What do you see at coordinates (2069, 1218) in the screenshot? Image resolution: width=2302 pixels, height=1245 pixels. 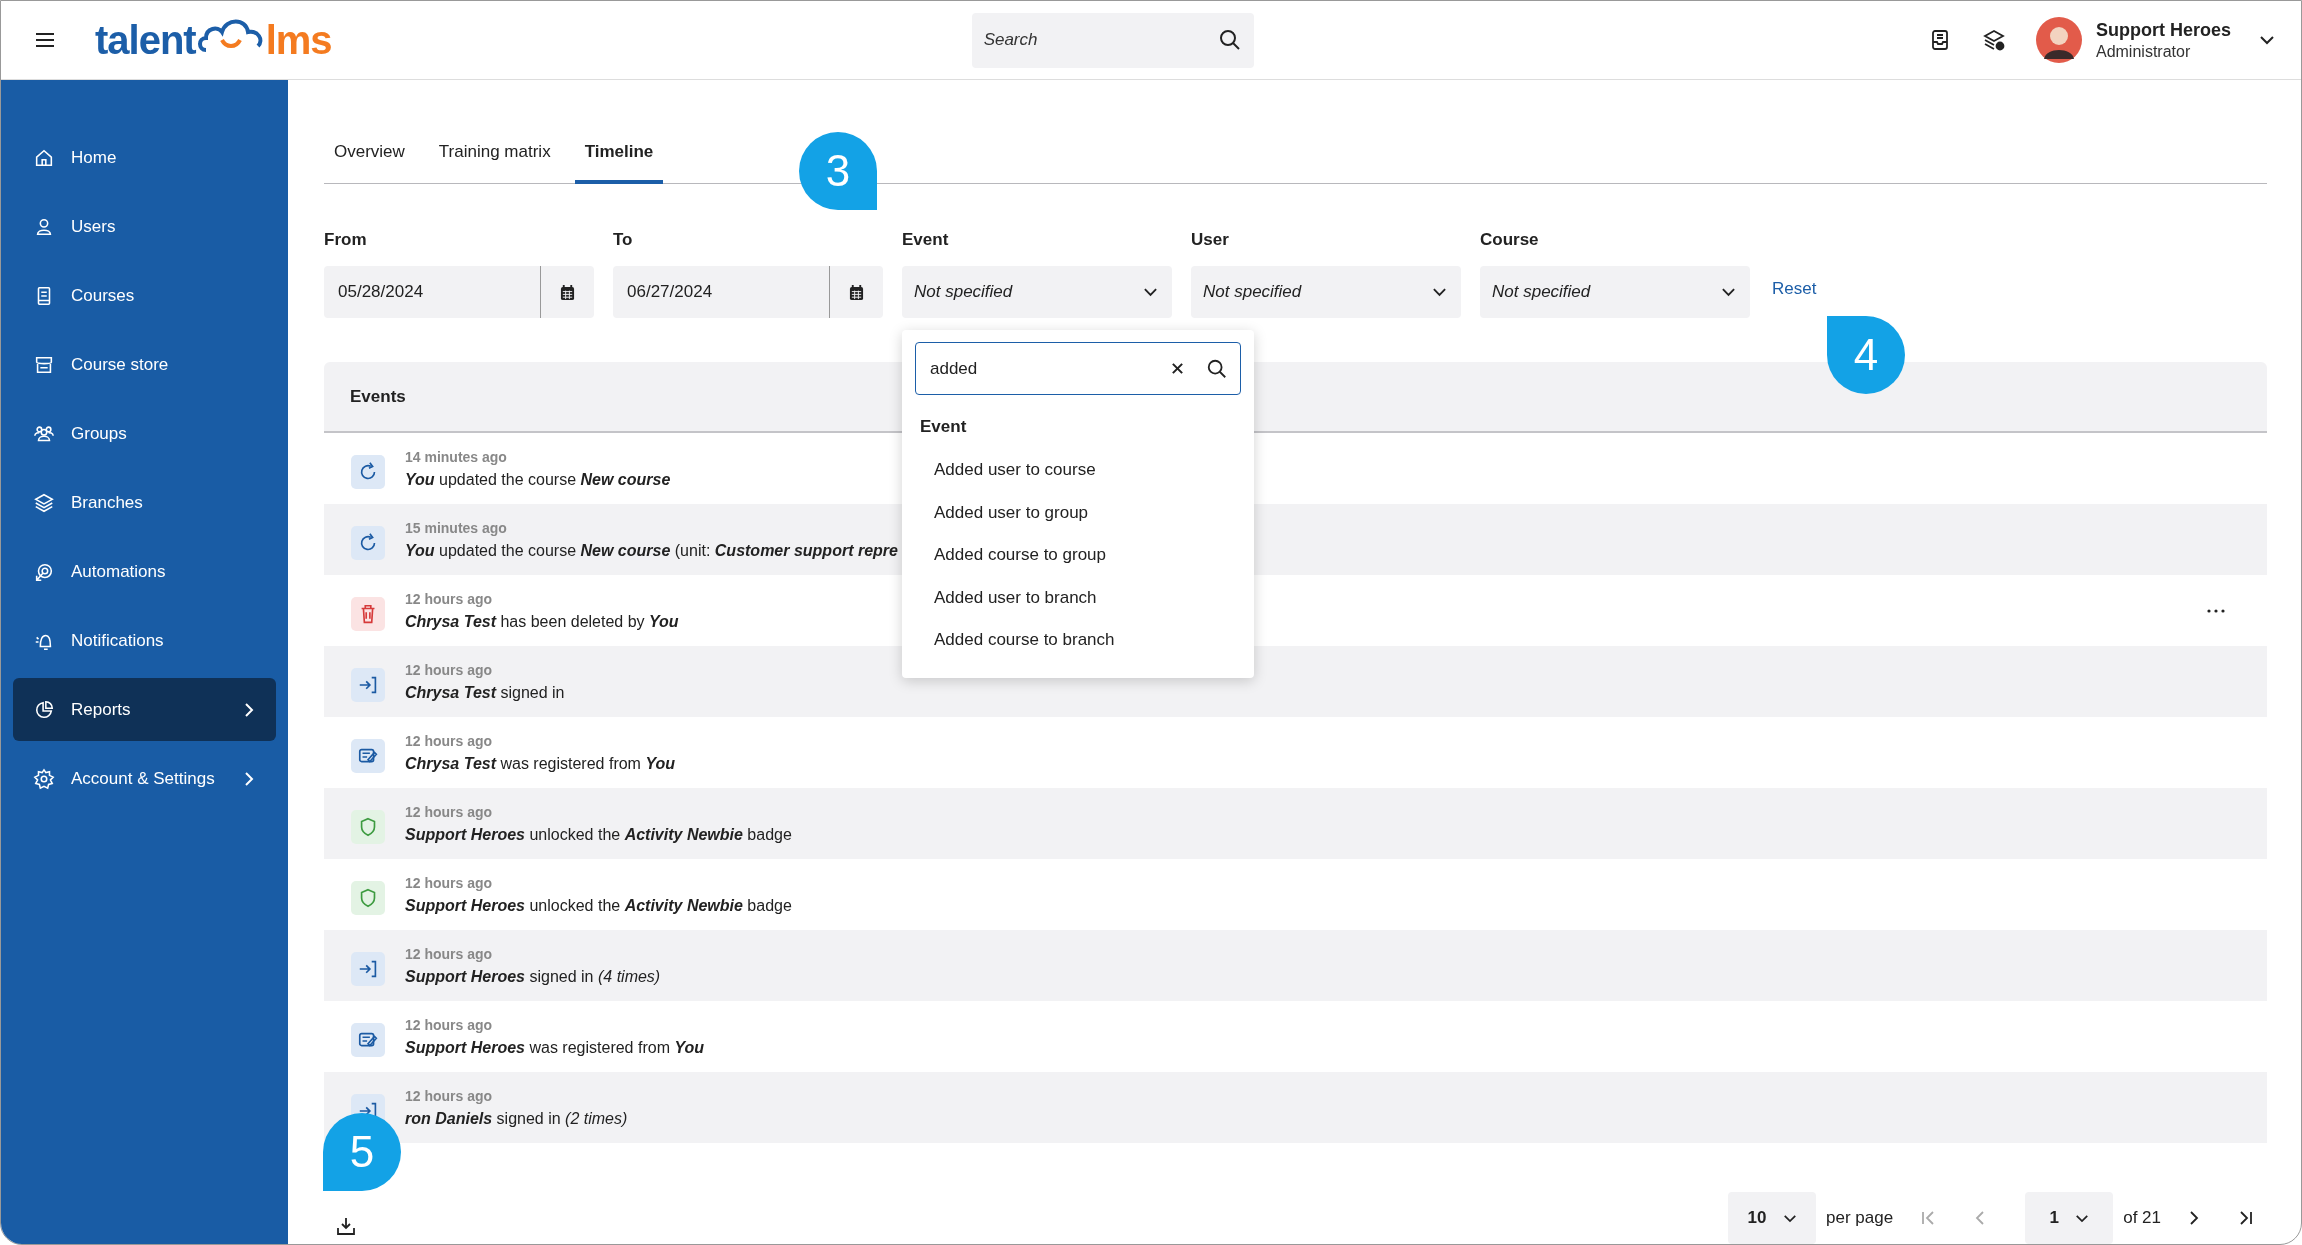 I see `page-select: 1` at bounding box center [2069, 1218].